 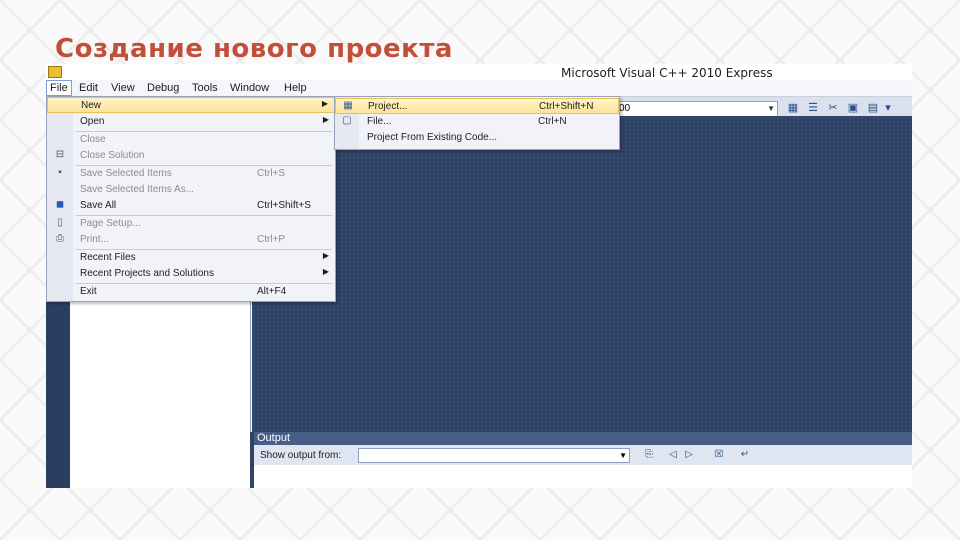 I want to click on menu-debug: Debug, so click(x=163, y=88).